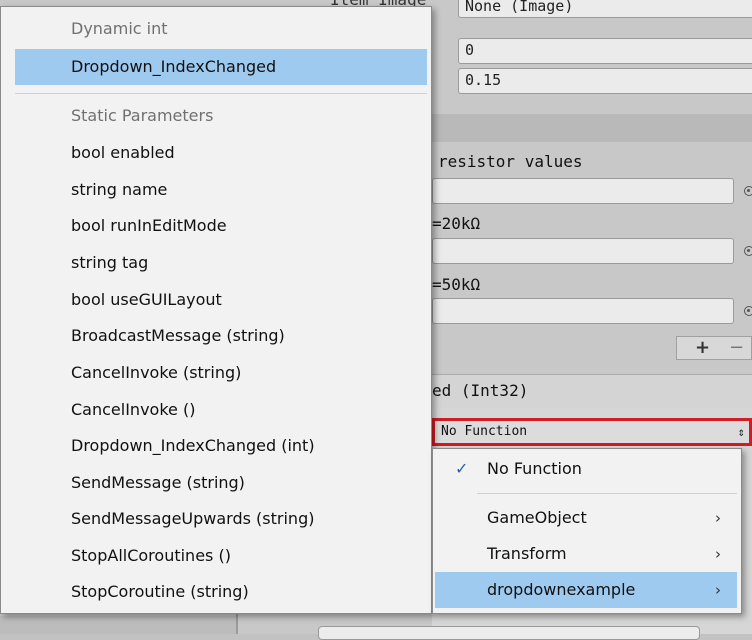 The height and width of the screenshot is (640, 752). What do you see at coordinates (221, 153) in the screenshot?
I see `menu-item-bool-enabled: bool enabled` at bounding box center [221, 153].